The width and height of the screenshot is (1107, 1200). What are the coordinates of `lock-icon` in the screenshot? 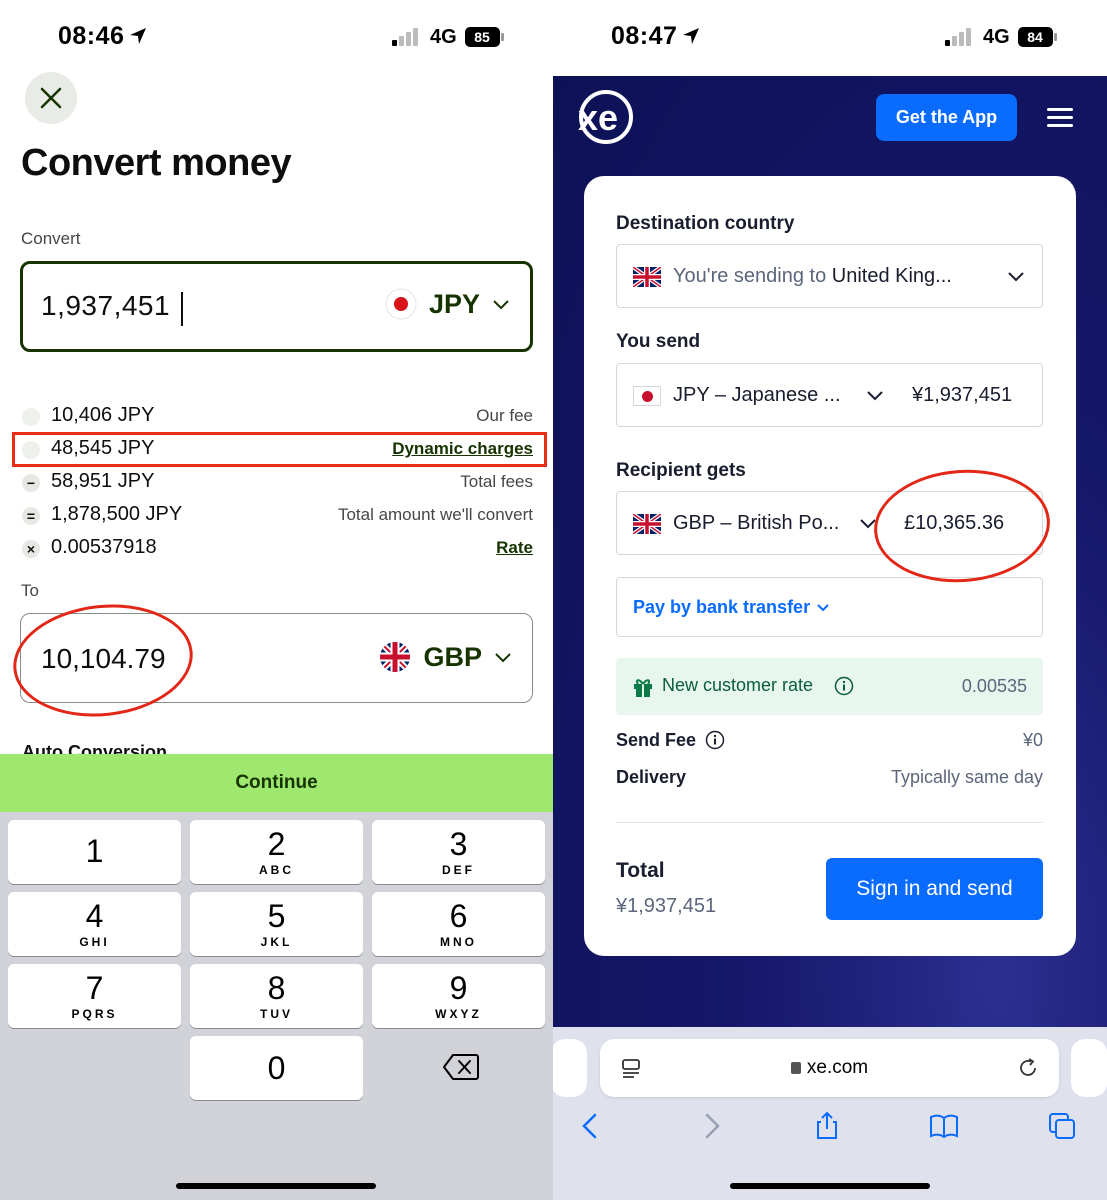 It's located at (795, 1068).